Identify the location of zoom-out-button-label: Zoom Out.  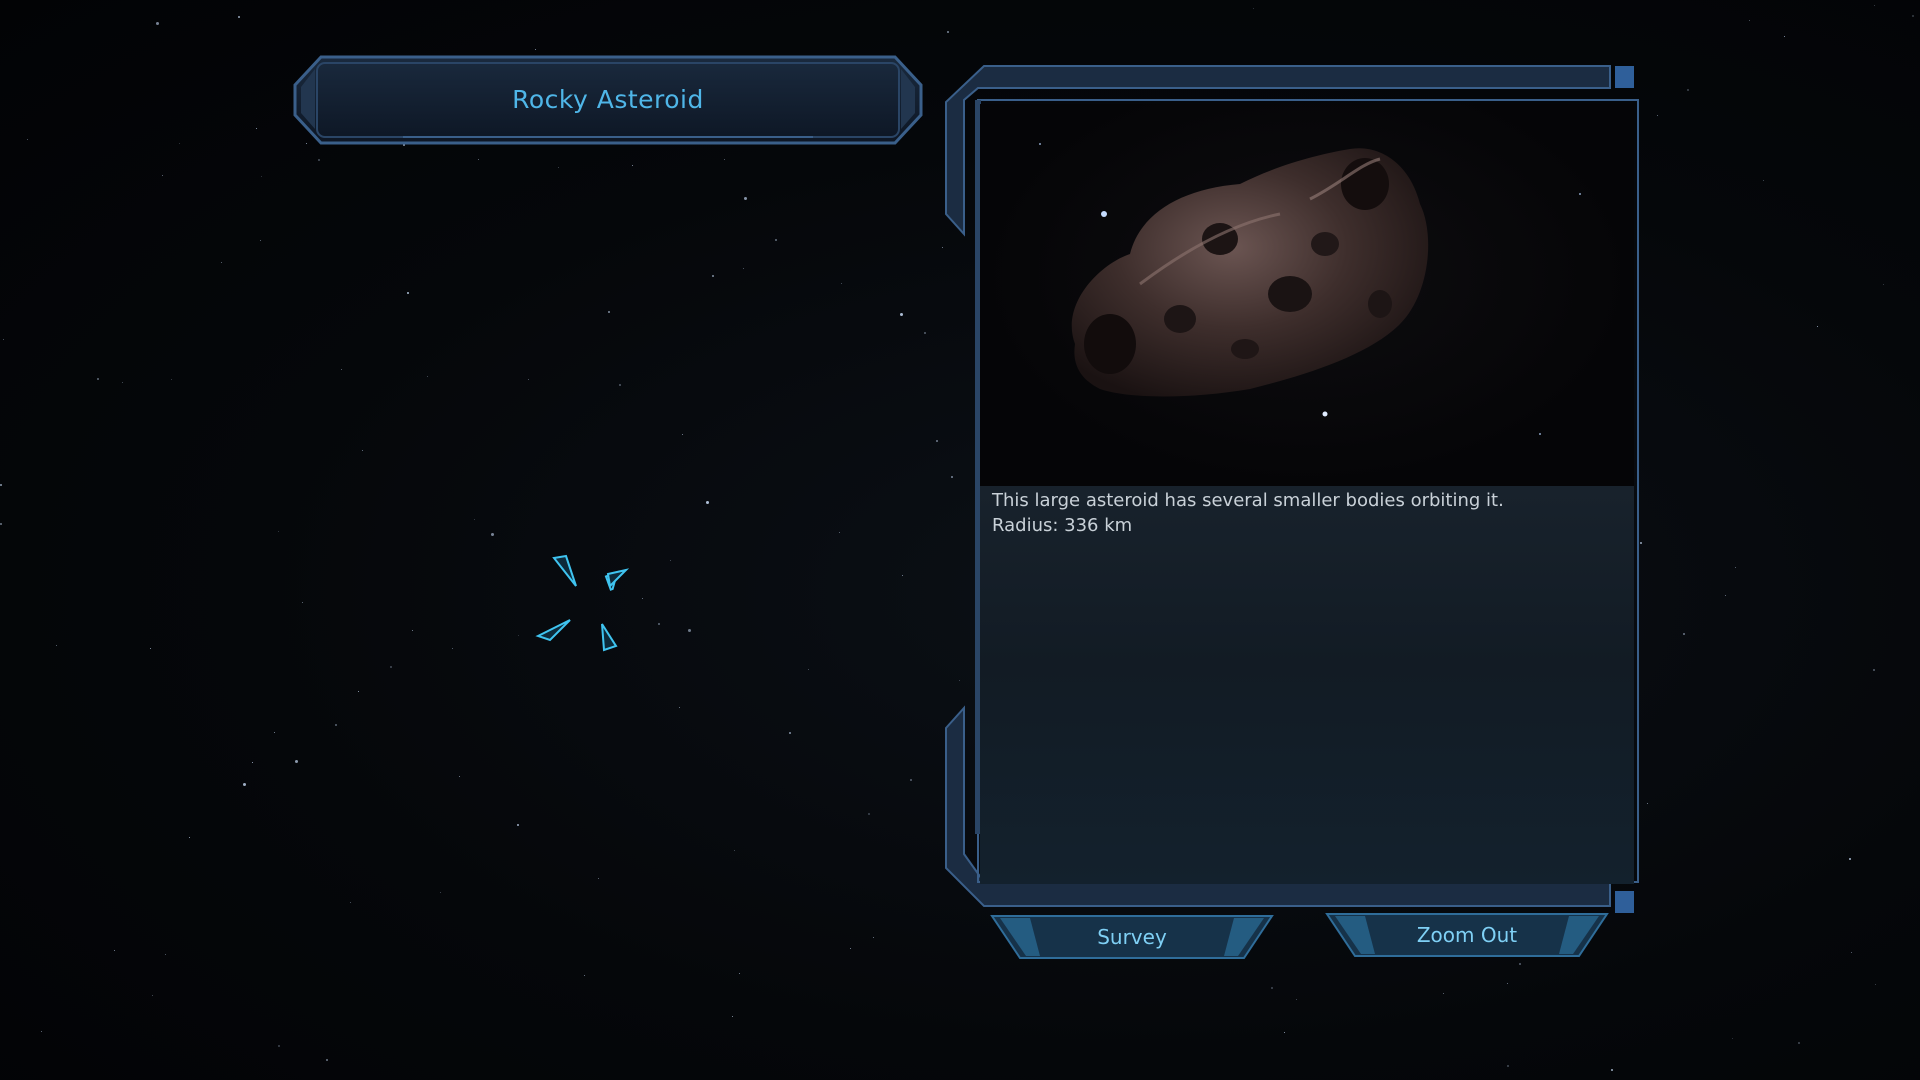
(1467, 935).